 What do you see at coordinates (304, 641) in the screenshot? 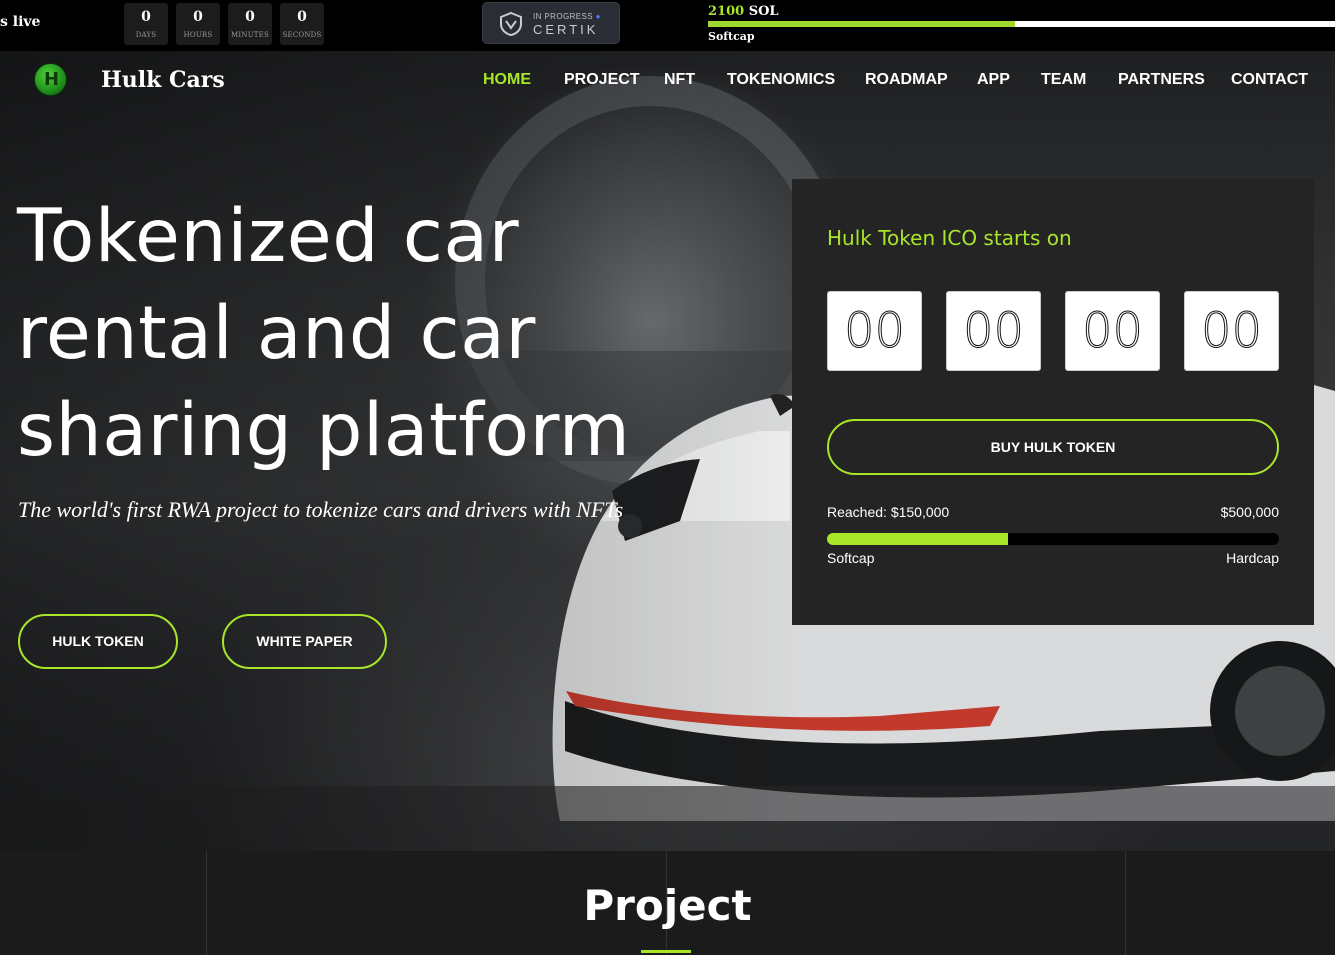
I see `white-paper-button: WHITE PAPER` at bounding box center [304, 641].